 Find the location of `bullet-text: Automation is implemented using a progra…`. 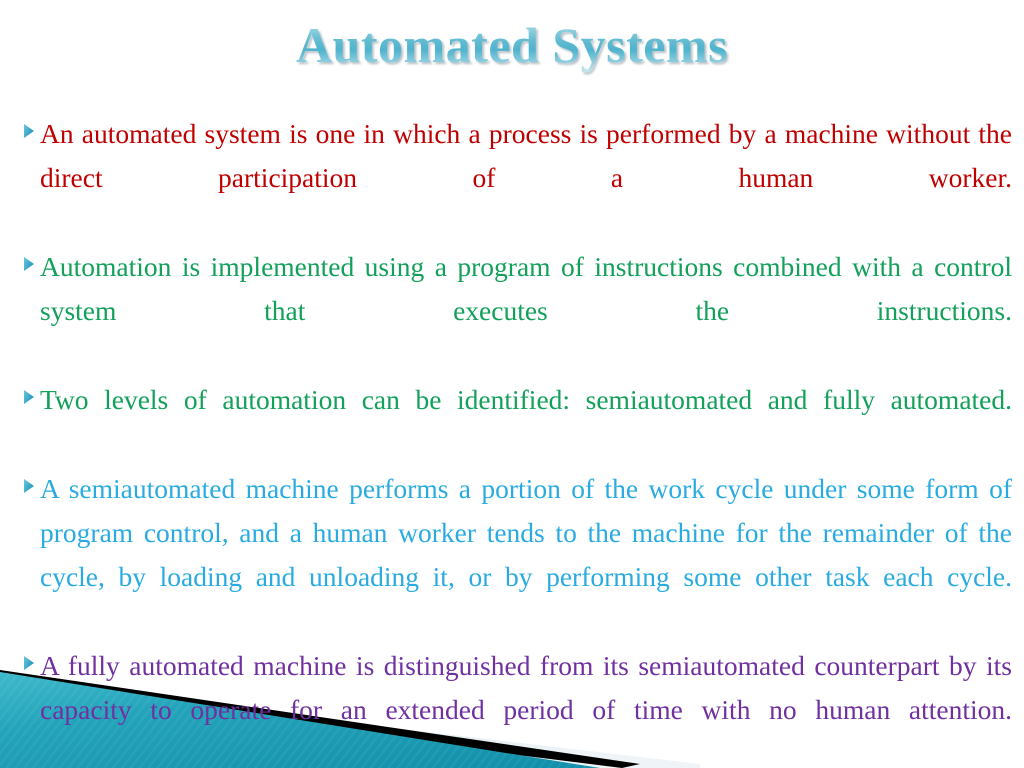

bullet-text: Automation is implemented using a progra… is located at coordinates (526, 288).